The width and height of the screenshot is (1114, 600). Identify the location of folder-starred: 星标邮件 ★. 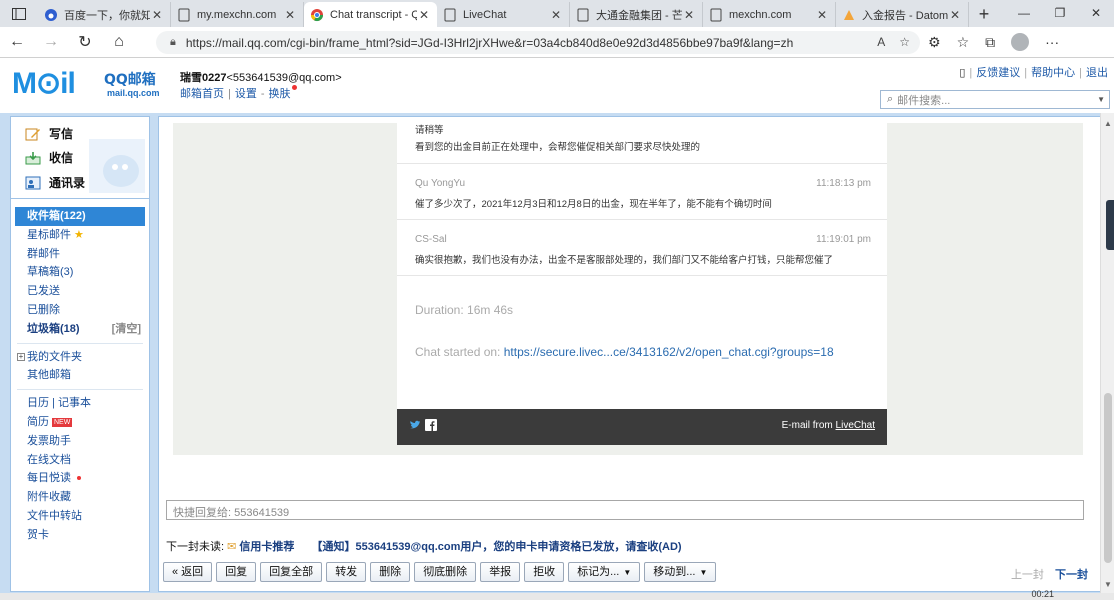
(80, 235).